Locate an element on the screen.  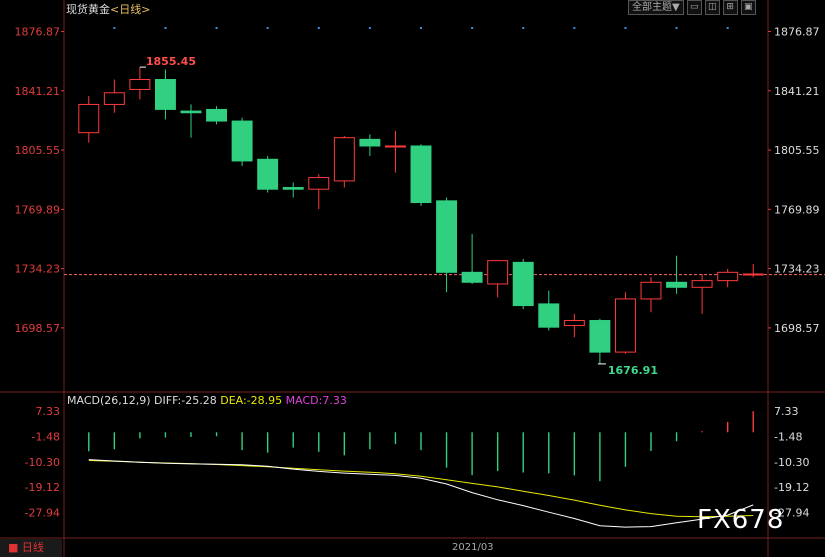
macd-tick-label-left: -10.30 is located at coordinates (42, 462).